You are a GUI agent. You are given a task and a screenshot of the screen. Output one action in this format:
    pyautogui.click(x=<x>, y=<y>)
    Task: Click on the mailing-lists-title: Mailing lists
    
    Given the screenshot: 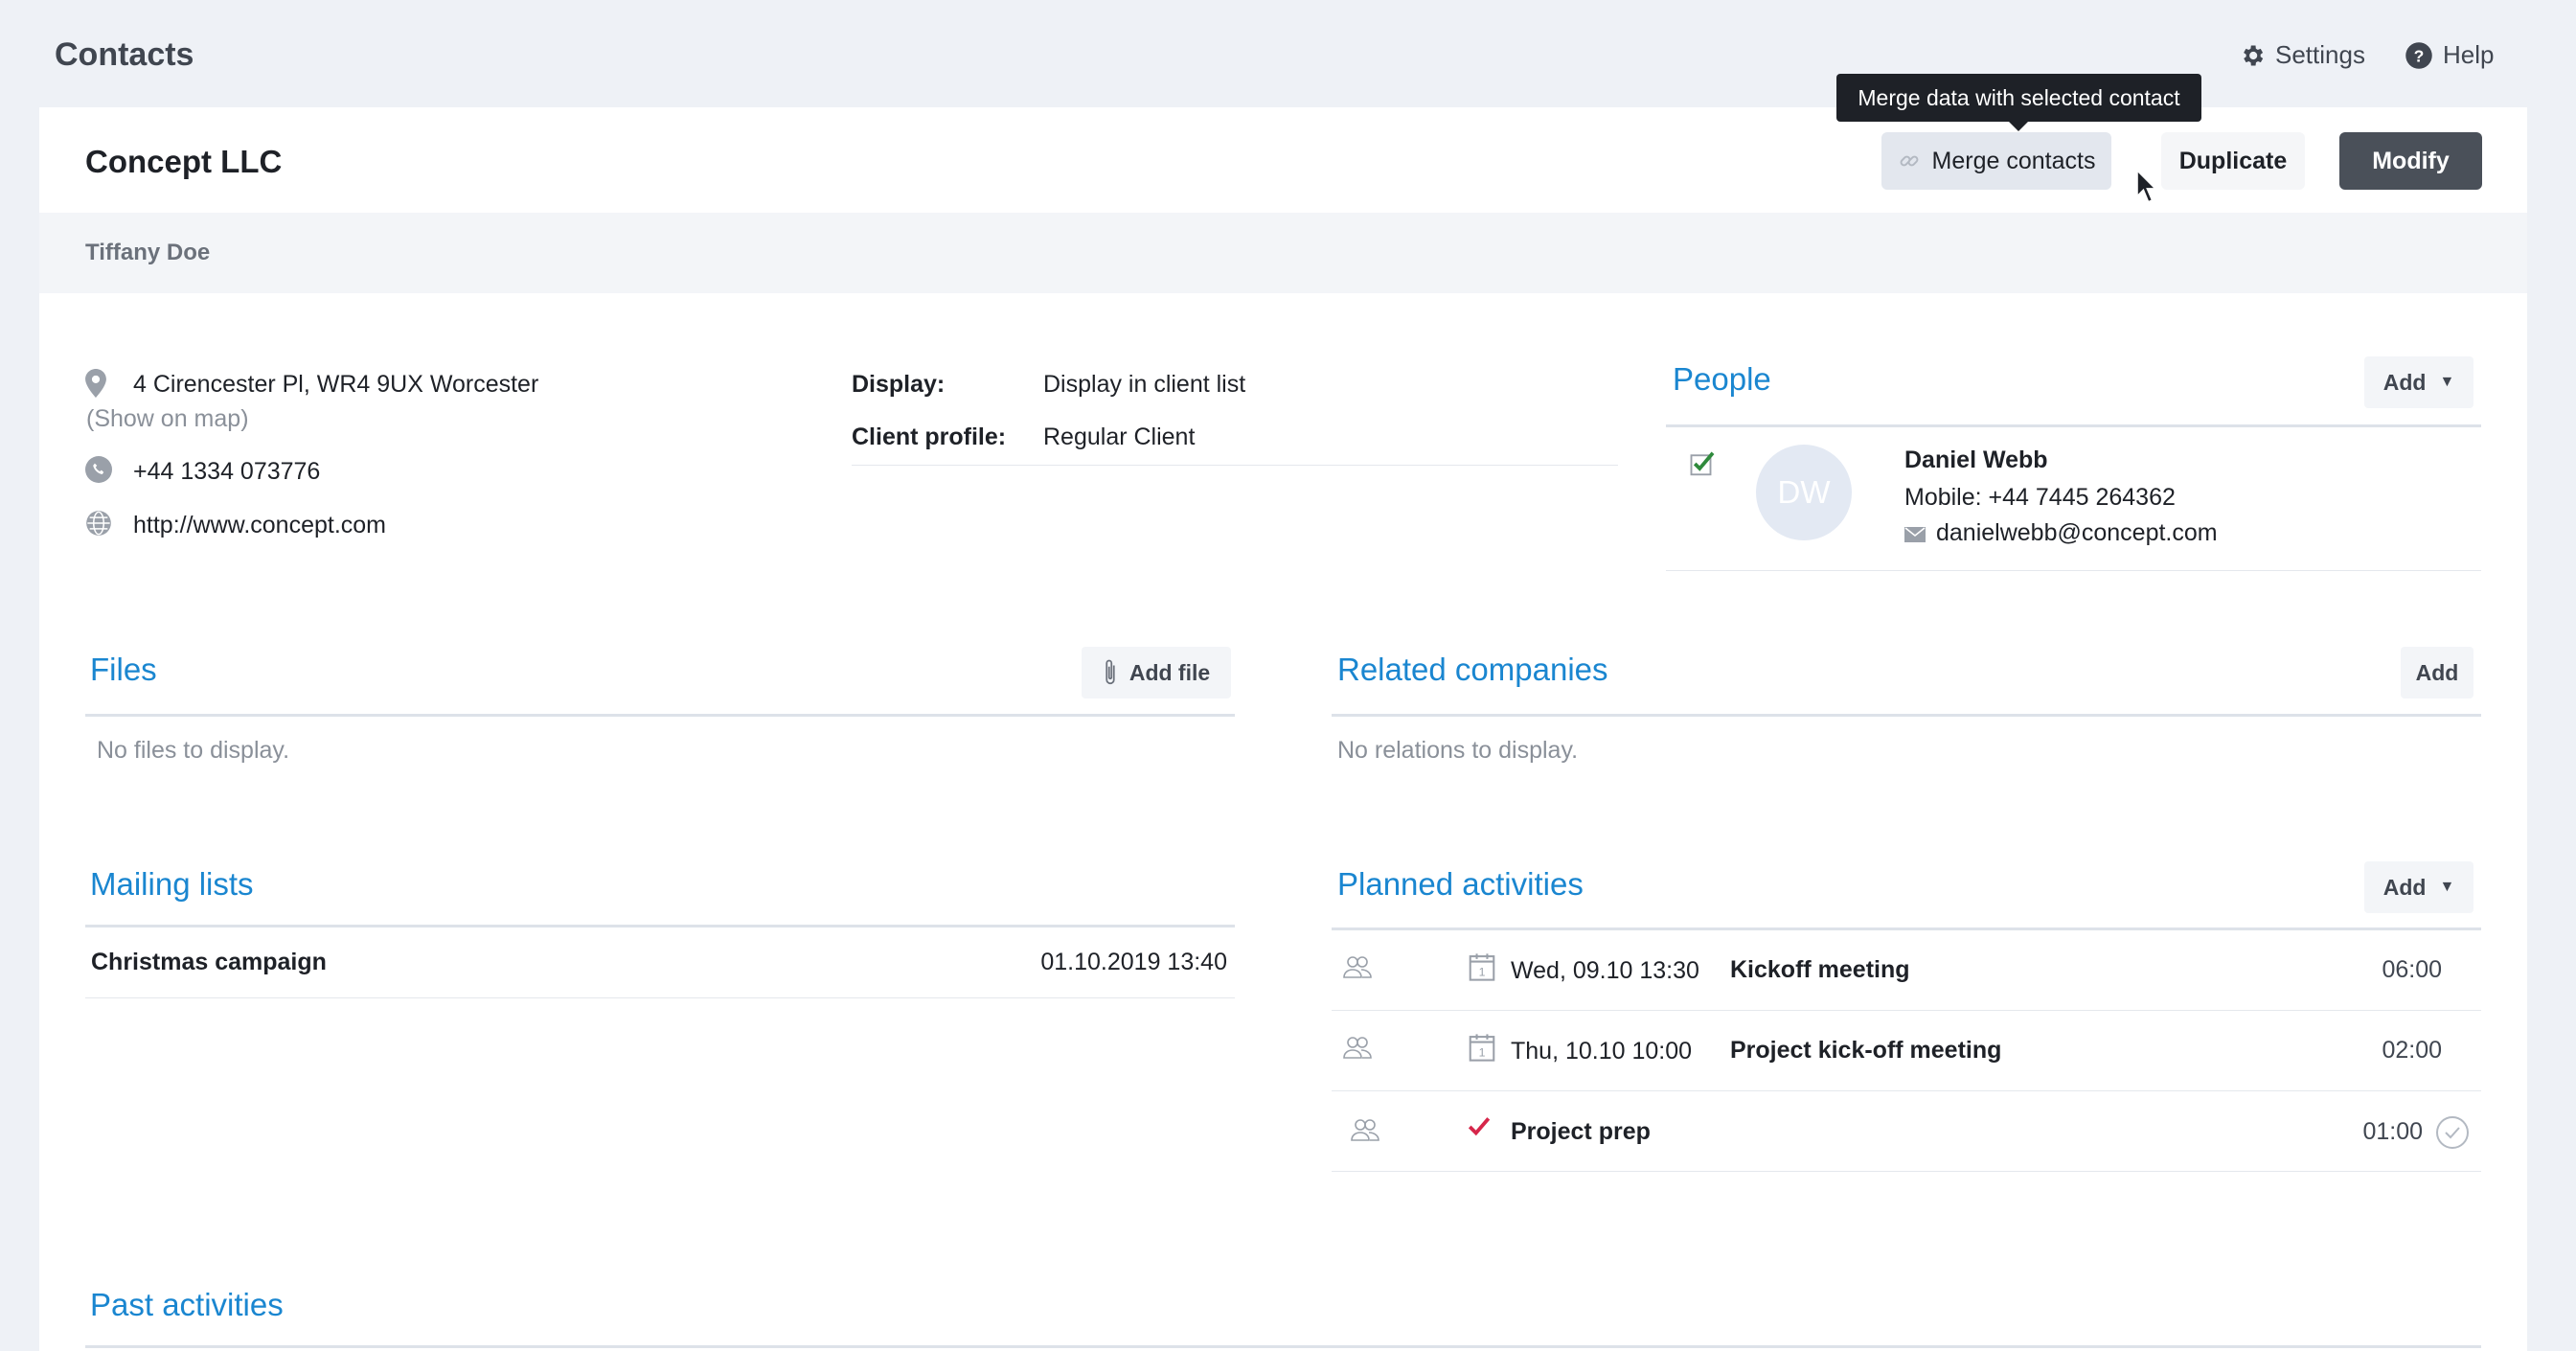 What is the action you would take?
    pyautogui.click(x=172, y=884)
    